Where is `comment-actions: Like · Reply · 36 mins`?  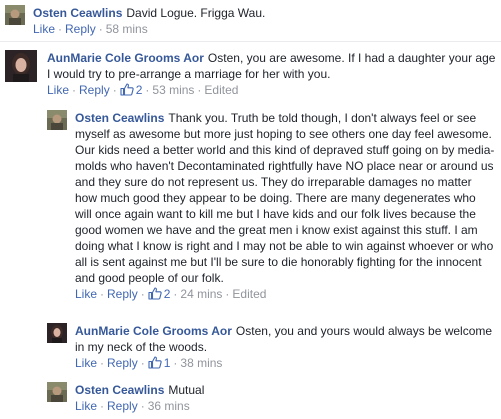
comment-actions: Like · Reply · 36 mins is located at coordinates (285, 406).